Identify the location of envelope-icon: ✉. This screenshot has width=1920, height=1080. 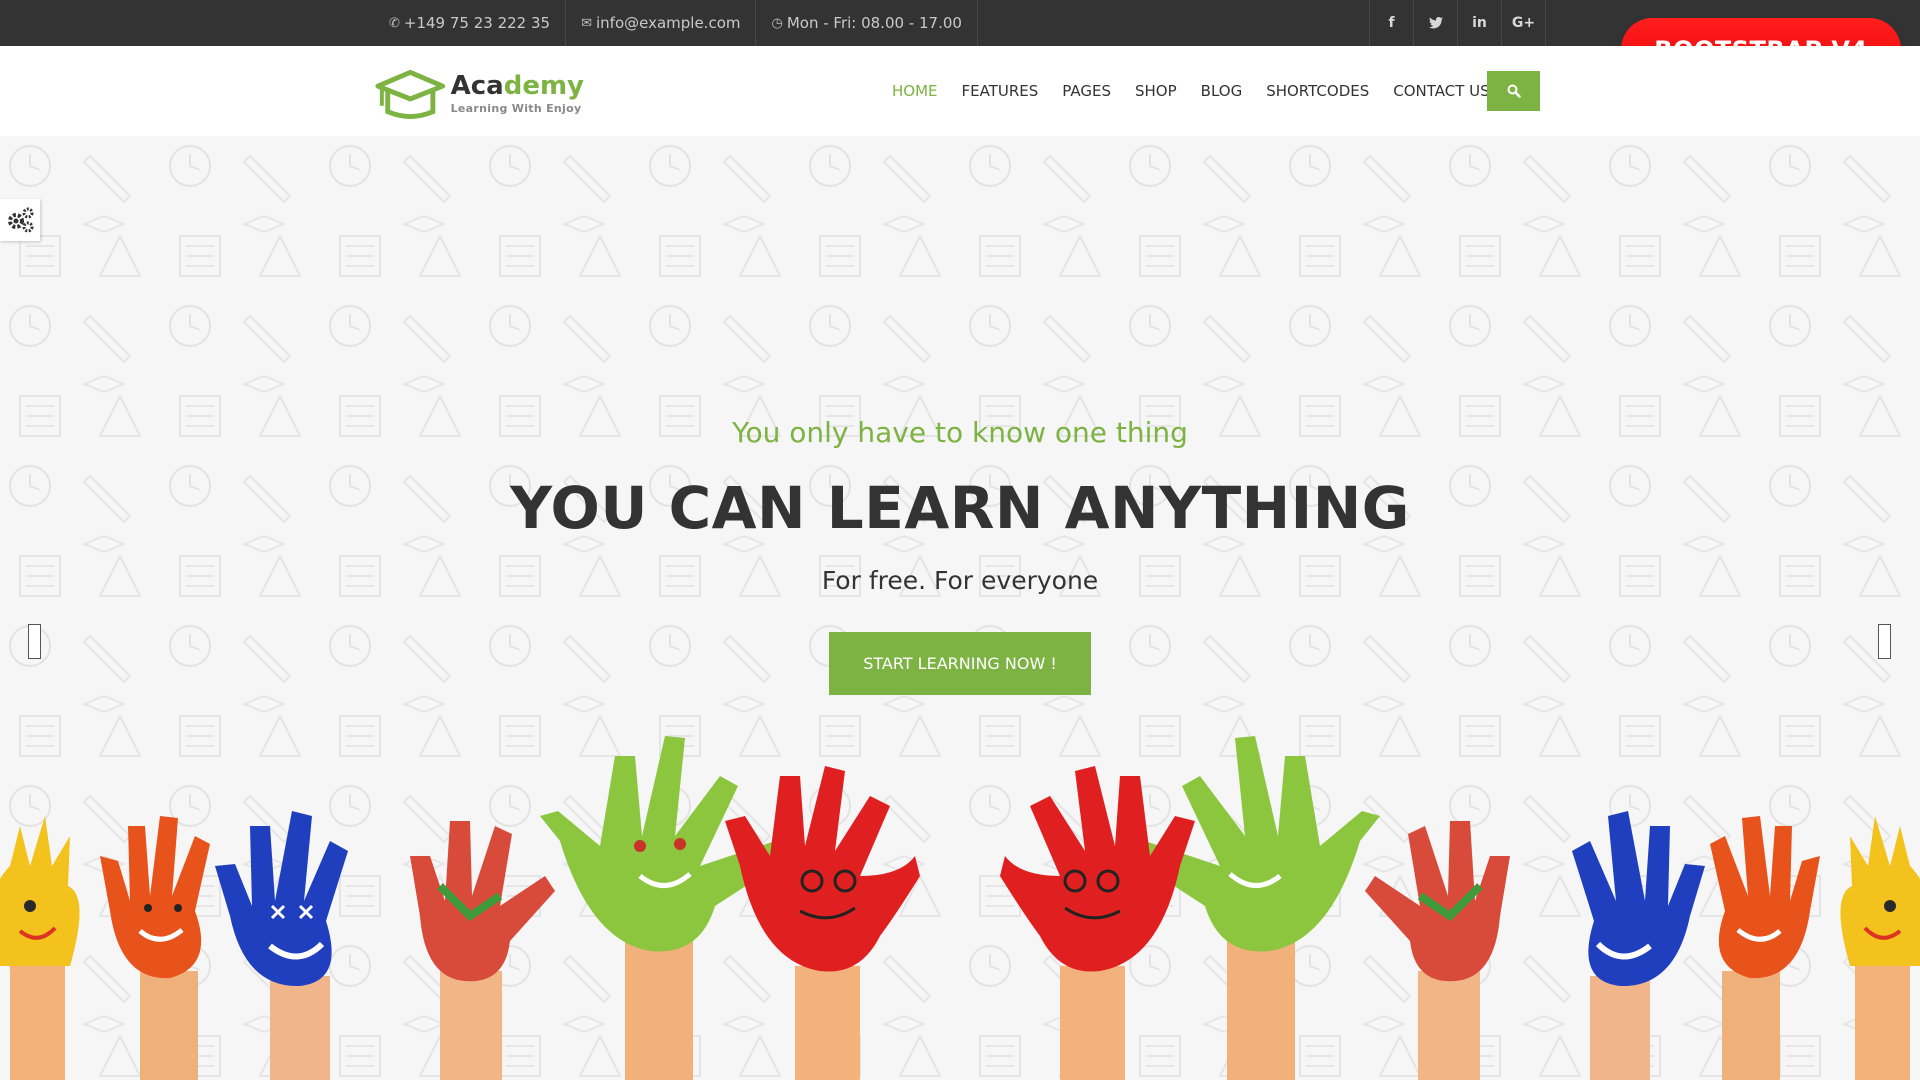
(586, 23).